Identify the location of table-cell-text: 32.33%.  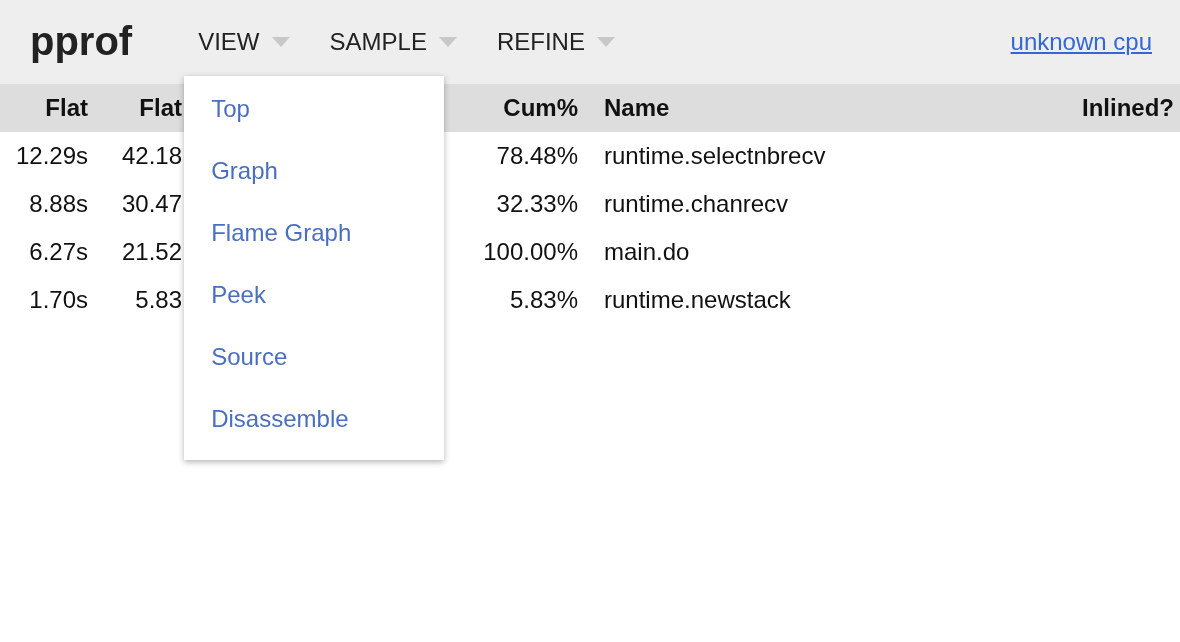
(536, 204).